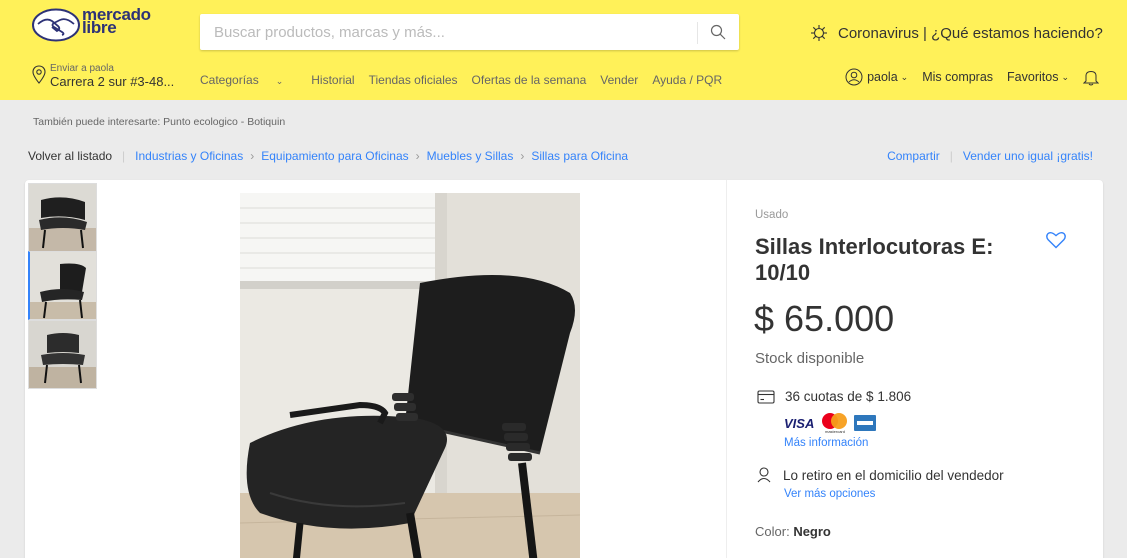  I want to click on nav-ofertas: Ofertas de la semana, so click(529, 80).